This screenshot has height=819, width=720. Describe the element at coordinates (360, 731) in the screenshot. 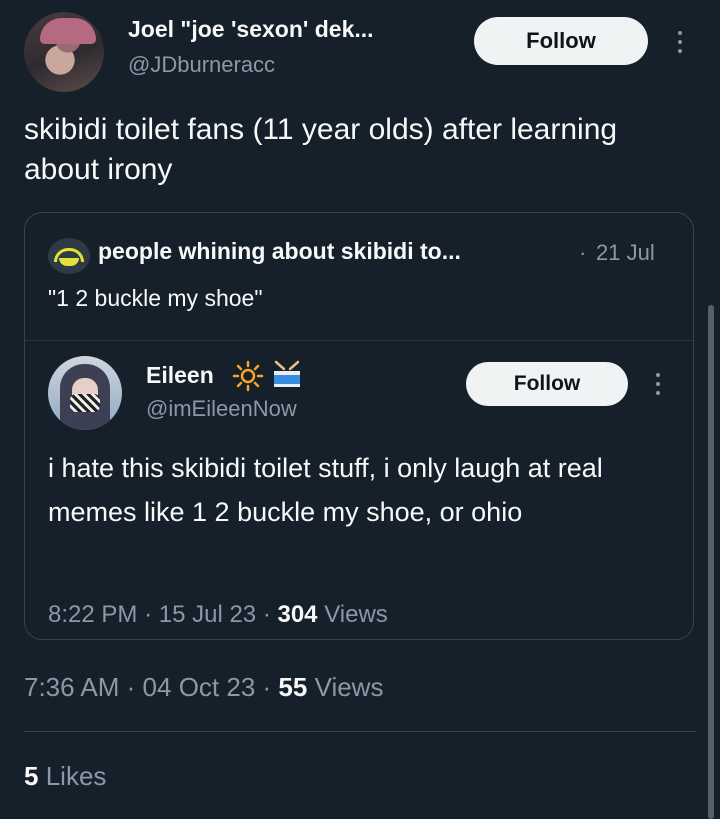

I see `divider` at that location.